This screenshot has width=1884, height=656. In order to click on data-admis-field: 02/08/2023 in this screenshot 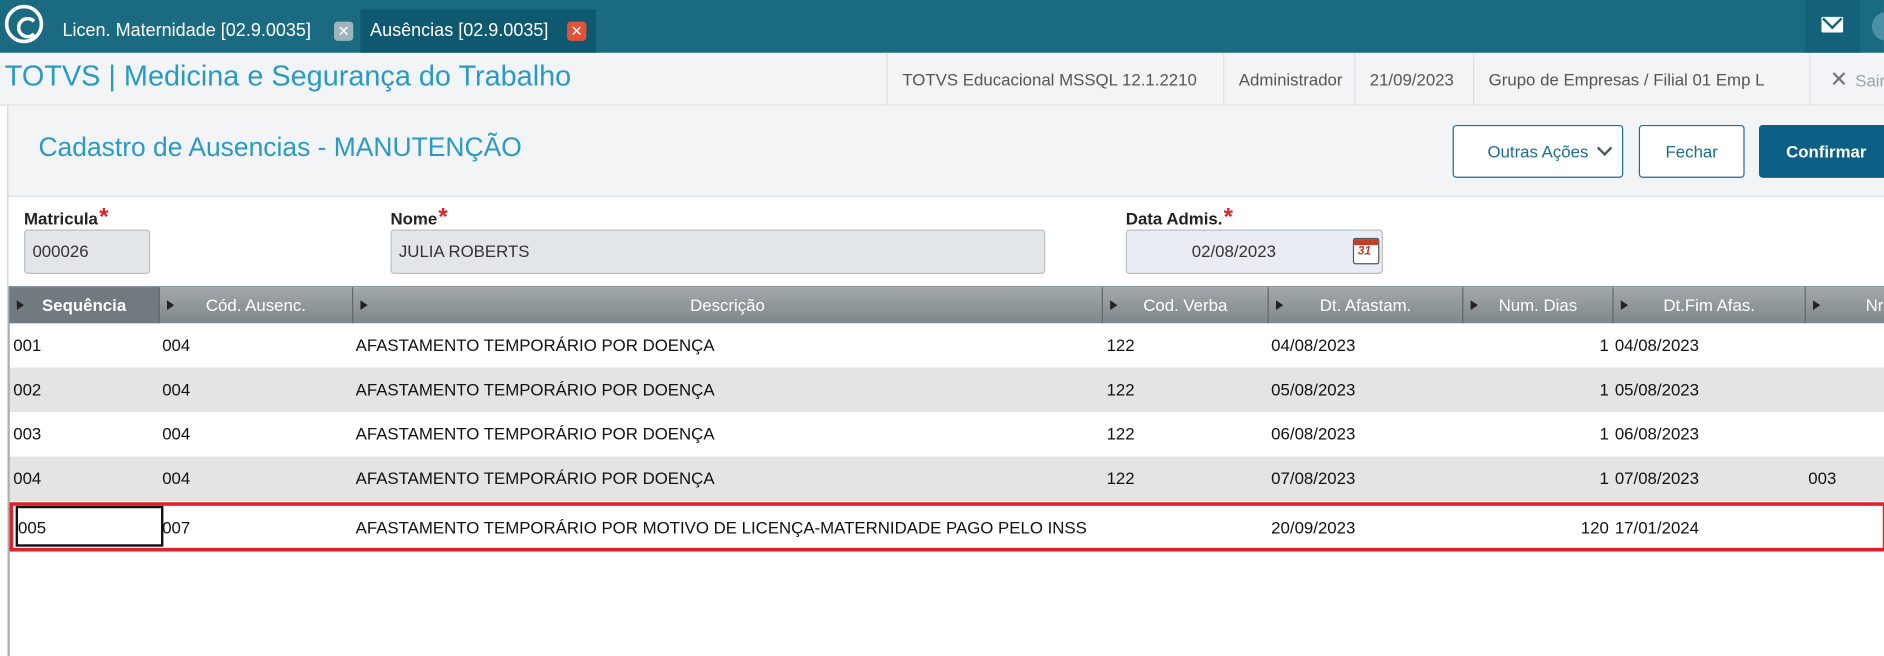, I will do `click(1254, 251)`.